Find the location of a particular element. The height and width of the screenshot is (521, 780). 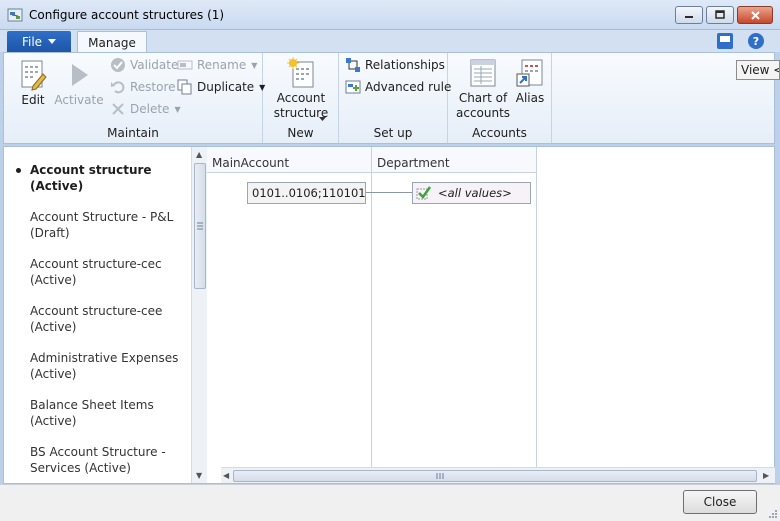

maximize-icon is located at coordinates (720, 14).